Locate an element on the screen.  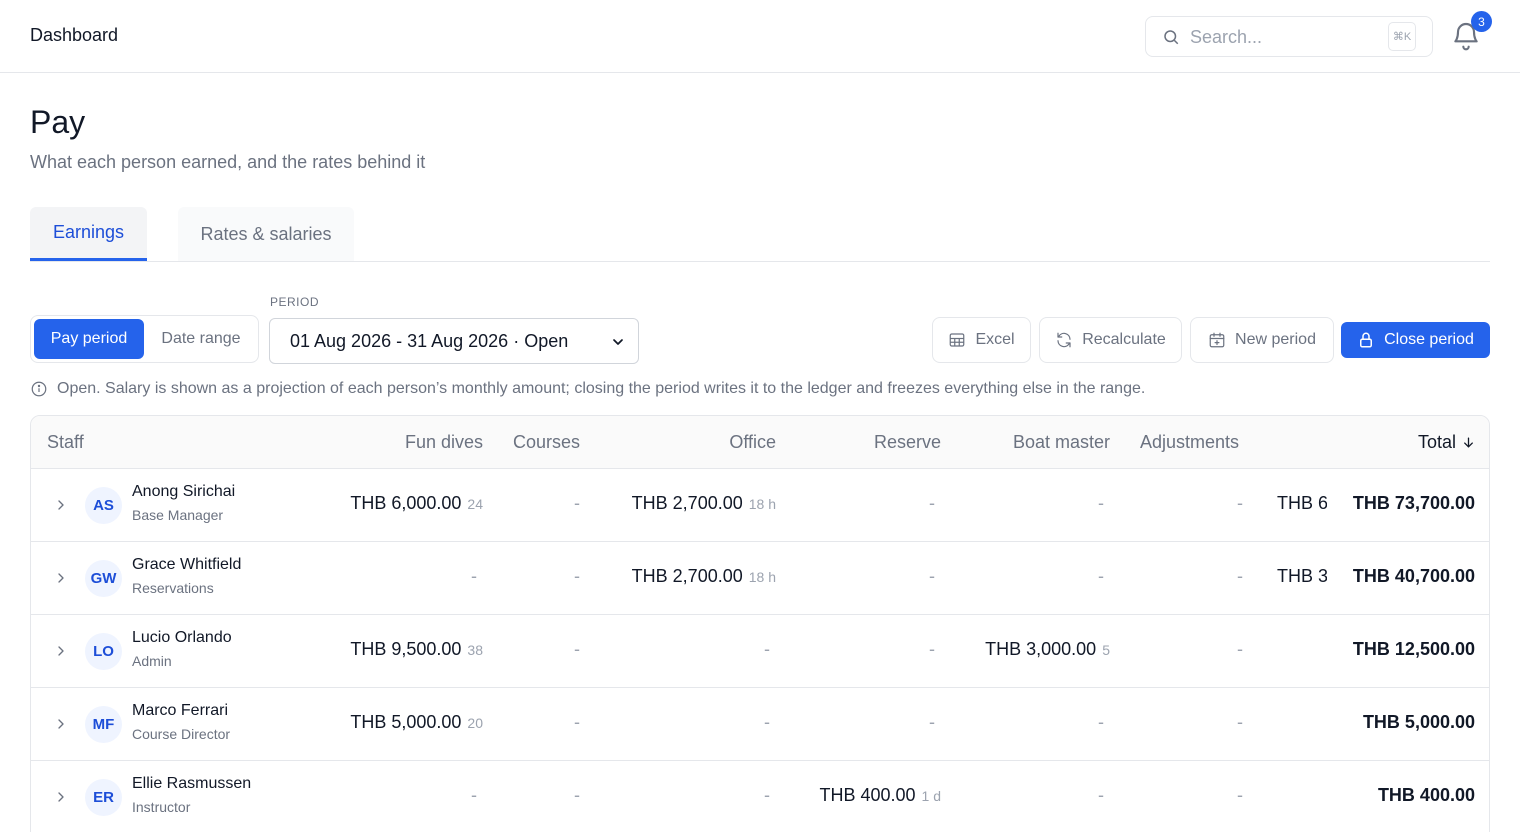
new-period-button: New period is located at coordinates (1262, 340).